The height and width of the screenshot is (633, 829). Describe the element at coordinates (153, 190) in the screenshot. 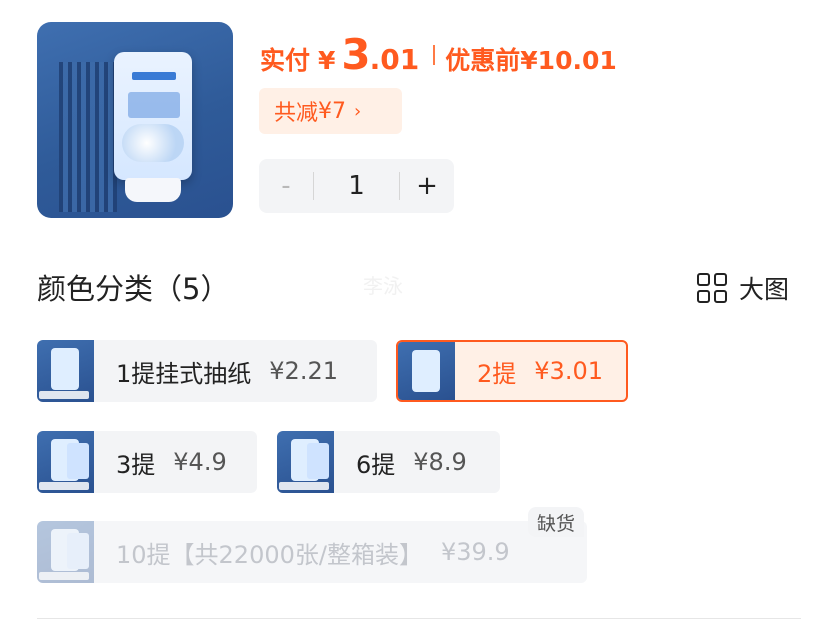

I see `tissue-sheet-graphic` at that location.